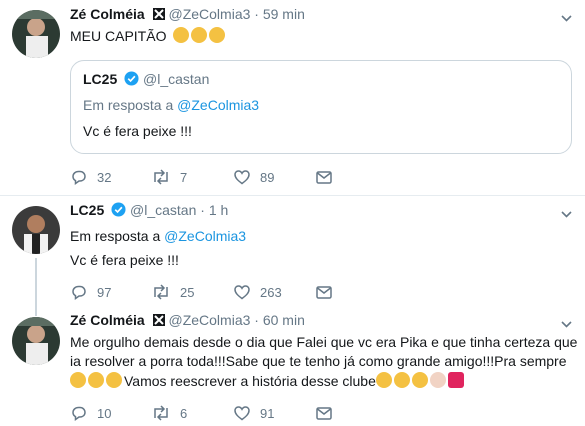 Image resolution: width=585 pixels, height=426 pixels. Describe the element at coordinates (220, 178) in the screenshot. I see `tweet-actions: 32 7 89` at that location.